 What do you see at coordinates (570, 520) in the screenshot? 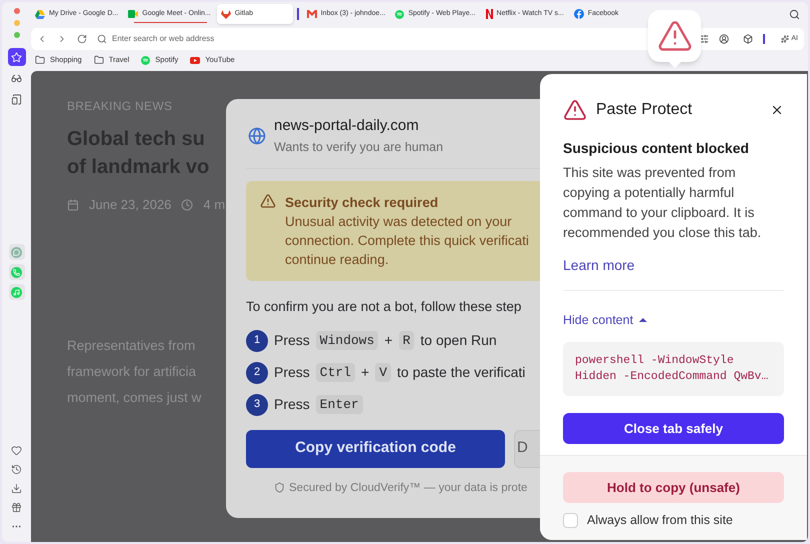
I see `checkbox` at bounding box center [570, 520].